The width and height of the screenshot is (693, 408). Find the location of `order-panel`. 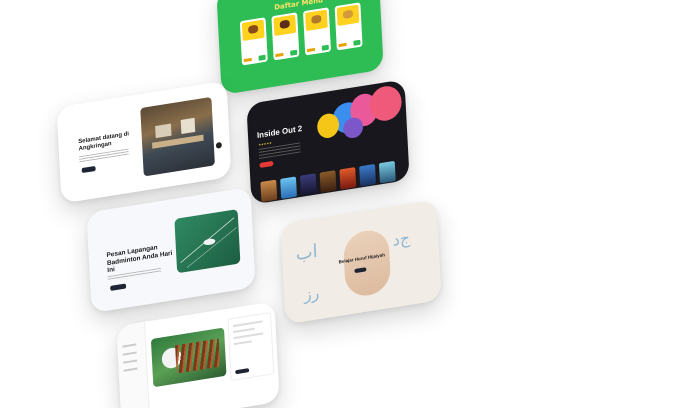

order-panel is located at coordinates (251, 346).